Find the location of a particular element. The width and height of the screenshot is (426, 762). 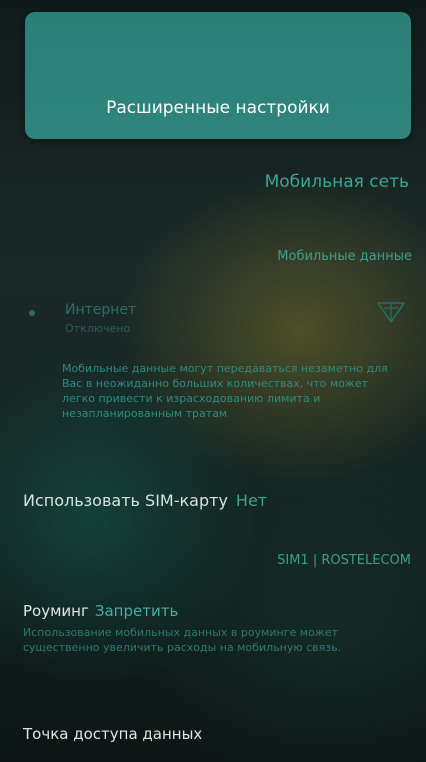

internet-status-dot-icon is located at coordinates (32, 313).